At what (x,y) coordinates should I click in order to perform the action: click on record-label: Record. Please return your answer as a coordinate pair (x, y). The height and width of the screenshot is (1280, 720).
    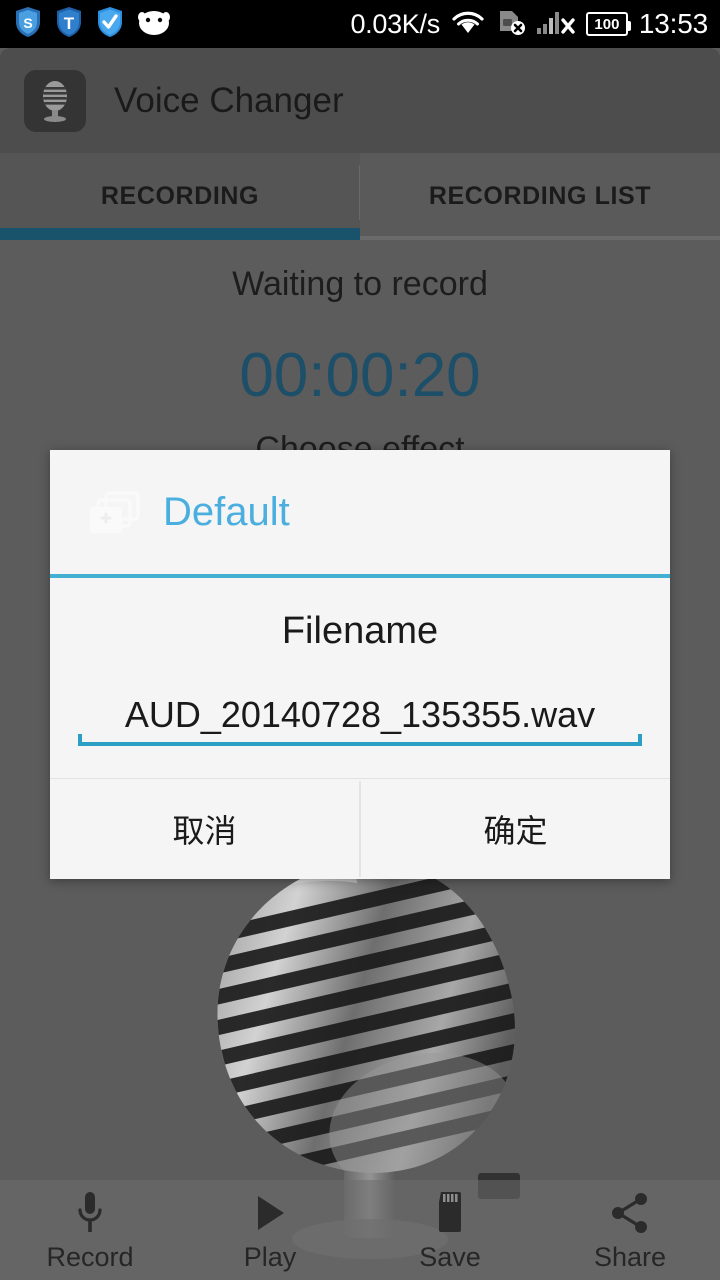
    Looking at the image, I should click on (90, 1256).